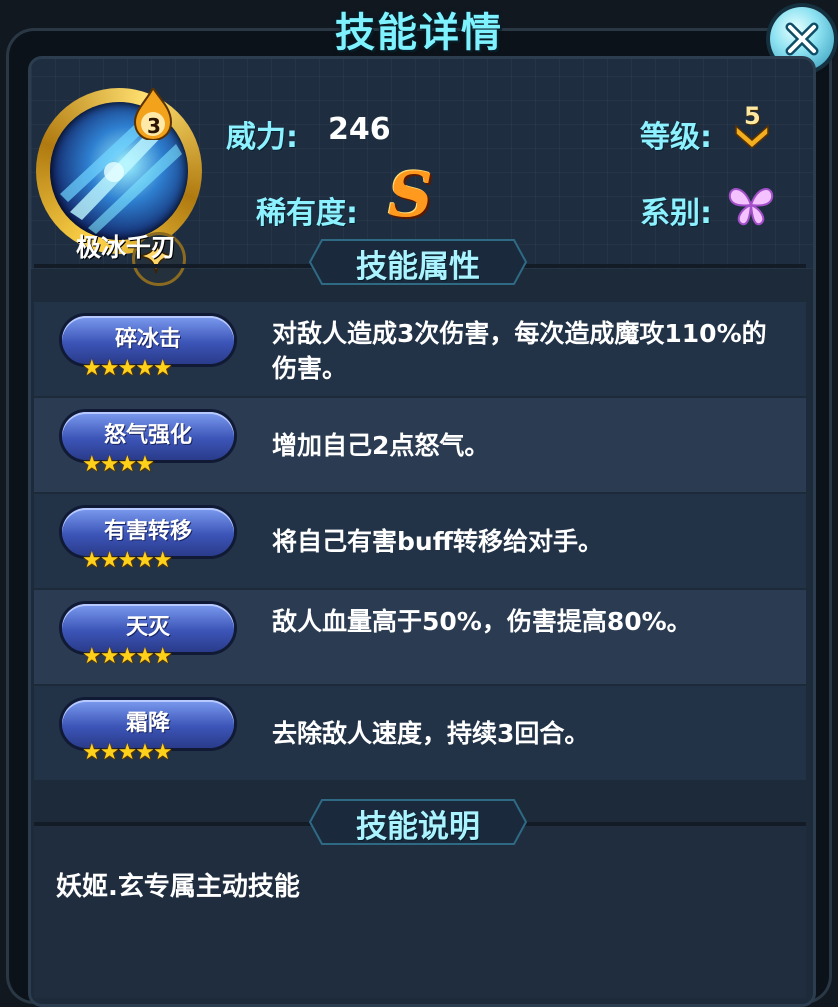  Describe the element at coordinates (431, 733) in the screenshot. I see `attribute-description: 去除敌人速度，持续3回合。` at that location.